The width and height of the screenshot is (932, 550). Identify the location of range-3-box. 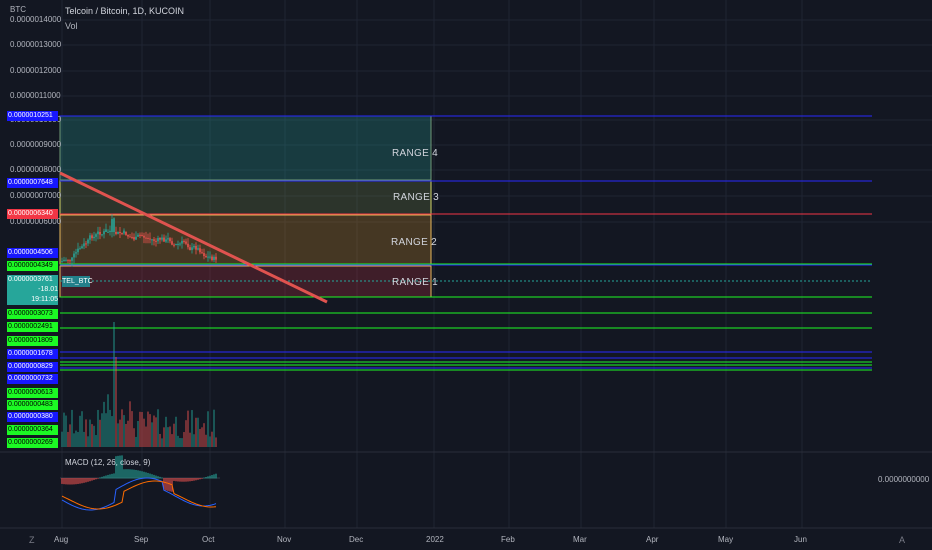
(245, 197).